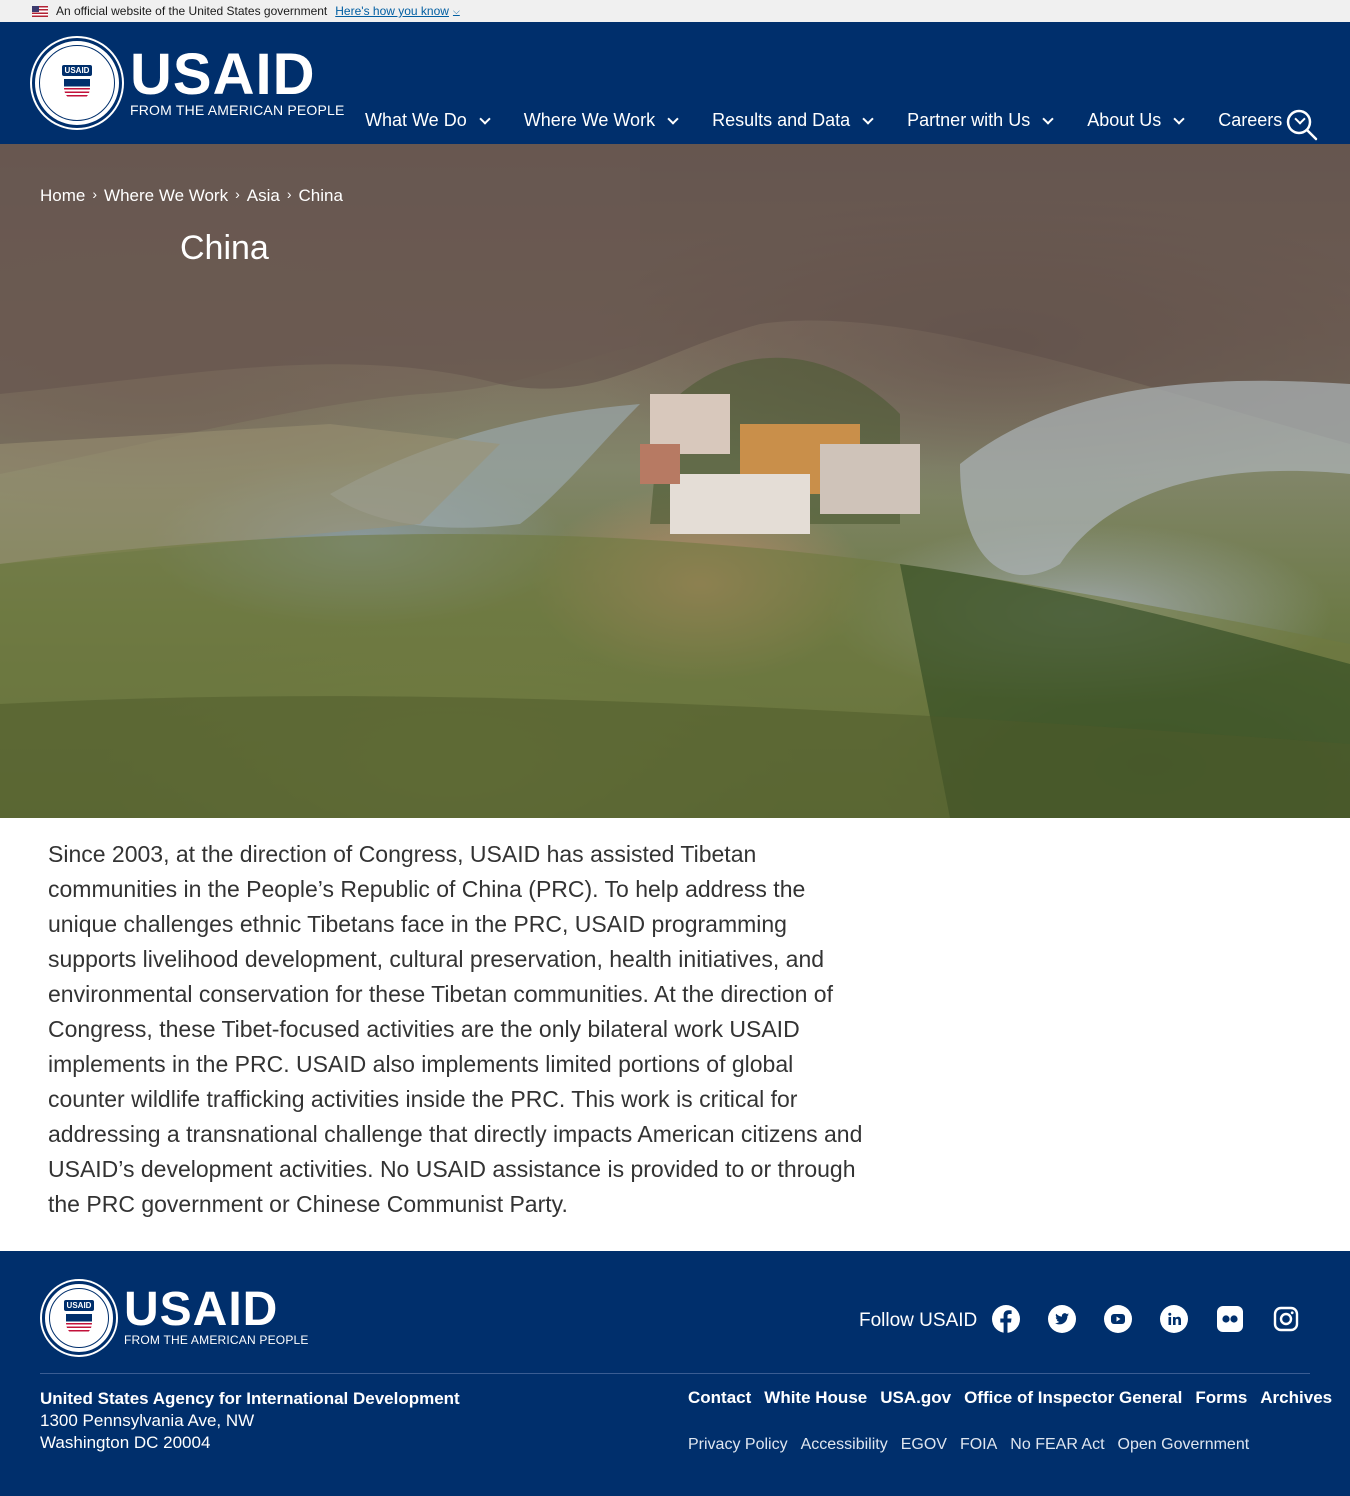 Image resolution: width=1350 pixels, height=1496 pixels. What do you see at coordinates (166, 196) in the screenshot?
I see `breadcrumb-where-we-work: Where We Work` at bounding box center [166, 196].